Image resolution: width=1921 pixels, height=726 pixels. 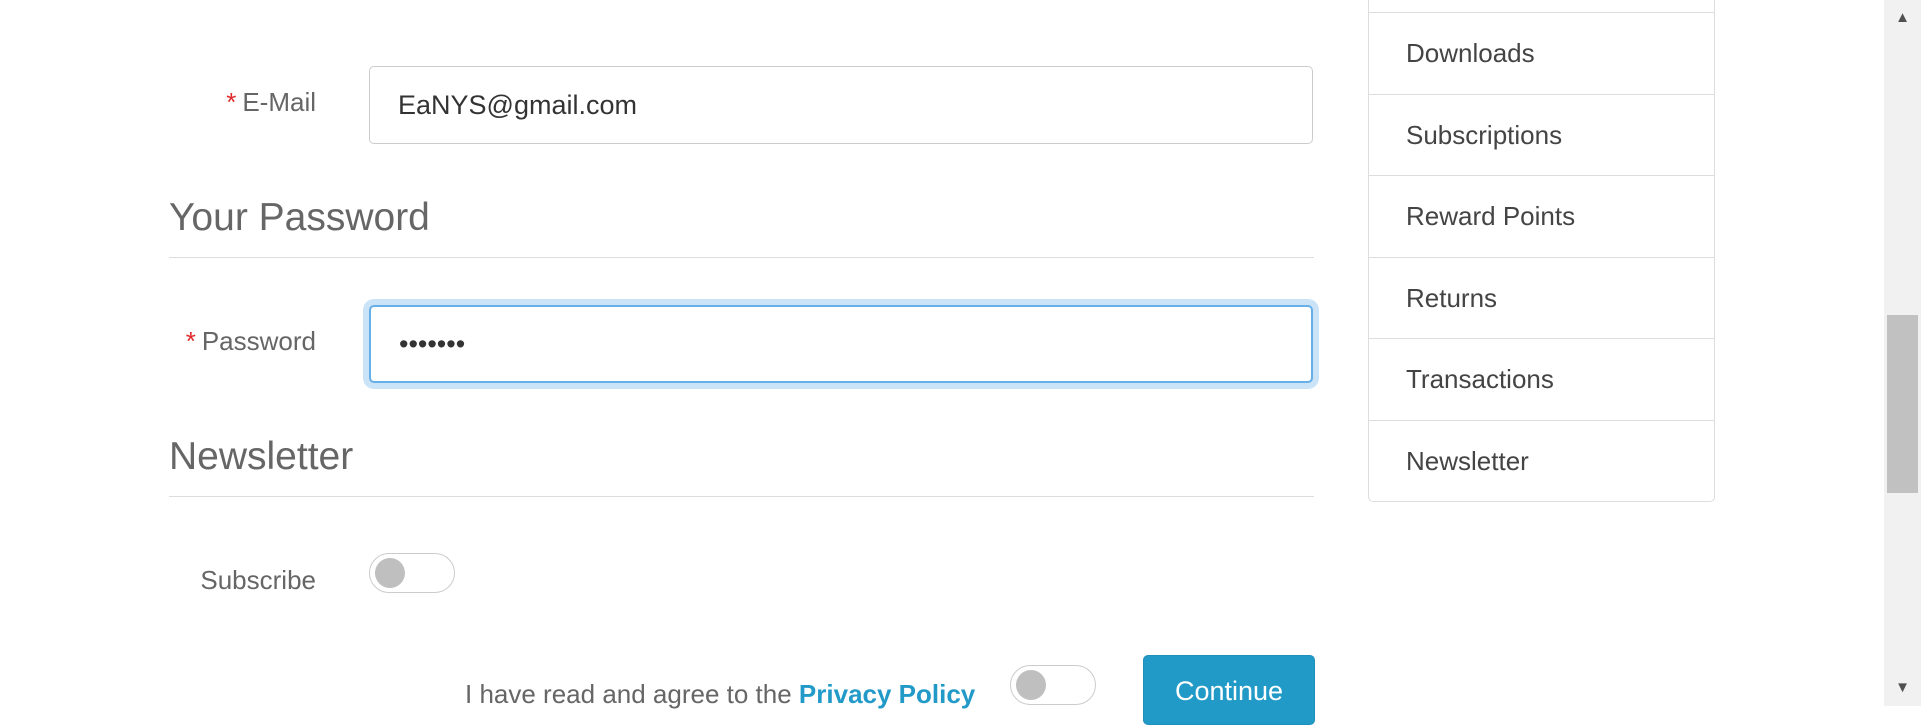 I want to click on email-label: * E-Mail, so click(x=241, y=102).